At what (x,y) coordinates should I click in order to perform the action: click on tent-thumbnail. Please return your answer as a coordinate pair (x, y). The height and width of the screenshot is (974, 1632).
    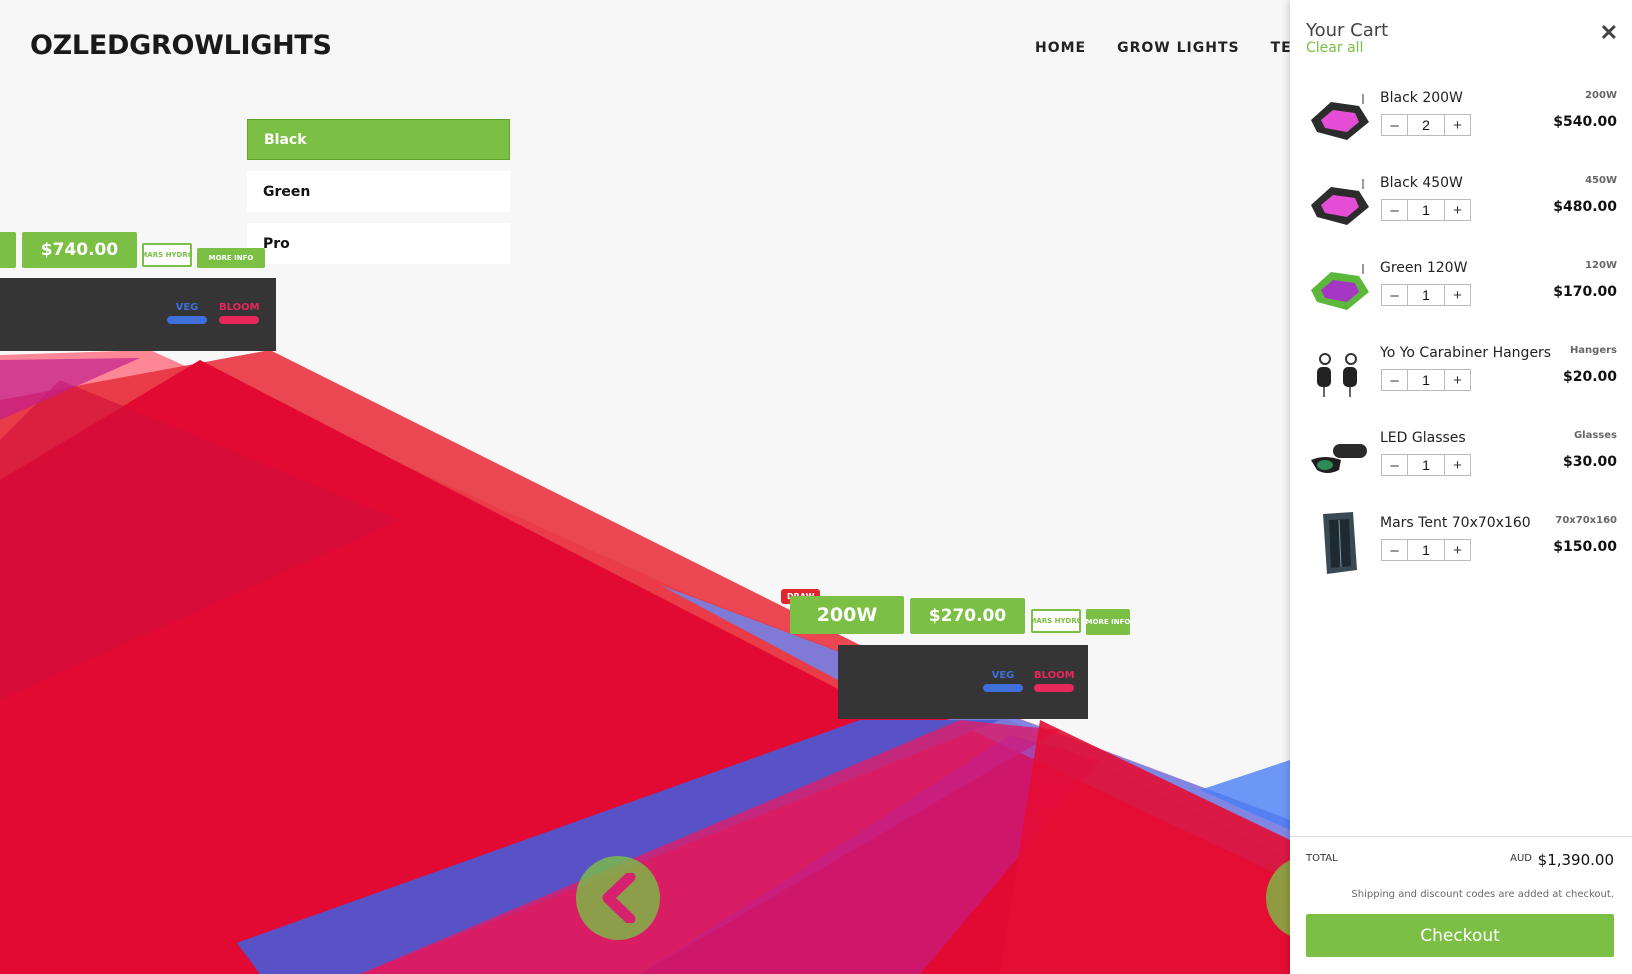
    Looking at the image, I should click on (1339, 543).